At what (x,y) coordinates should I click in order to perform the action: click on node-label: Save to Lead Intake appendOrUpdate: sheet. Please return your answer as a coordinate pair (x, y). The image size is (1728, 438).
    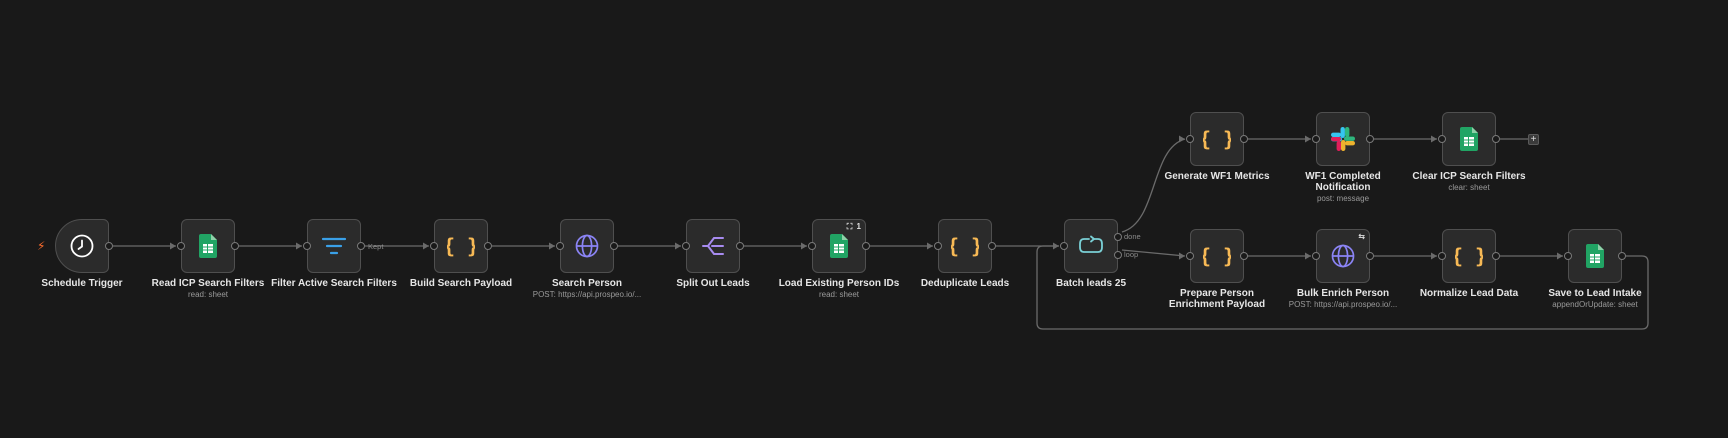
    Looking at the image, I should click on (1595, 299).